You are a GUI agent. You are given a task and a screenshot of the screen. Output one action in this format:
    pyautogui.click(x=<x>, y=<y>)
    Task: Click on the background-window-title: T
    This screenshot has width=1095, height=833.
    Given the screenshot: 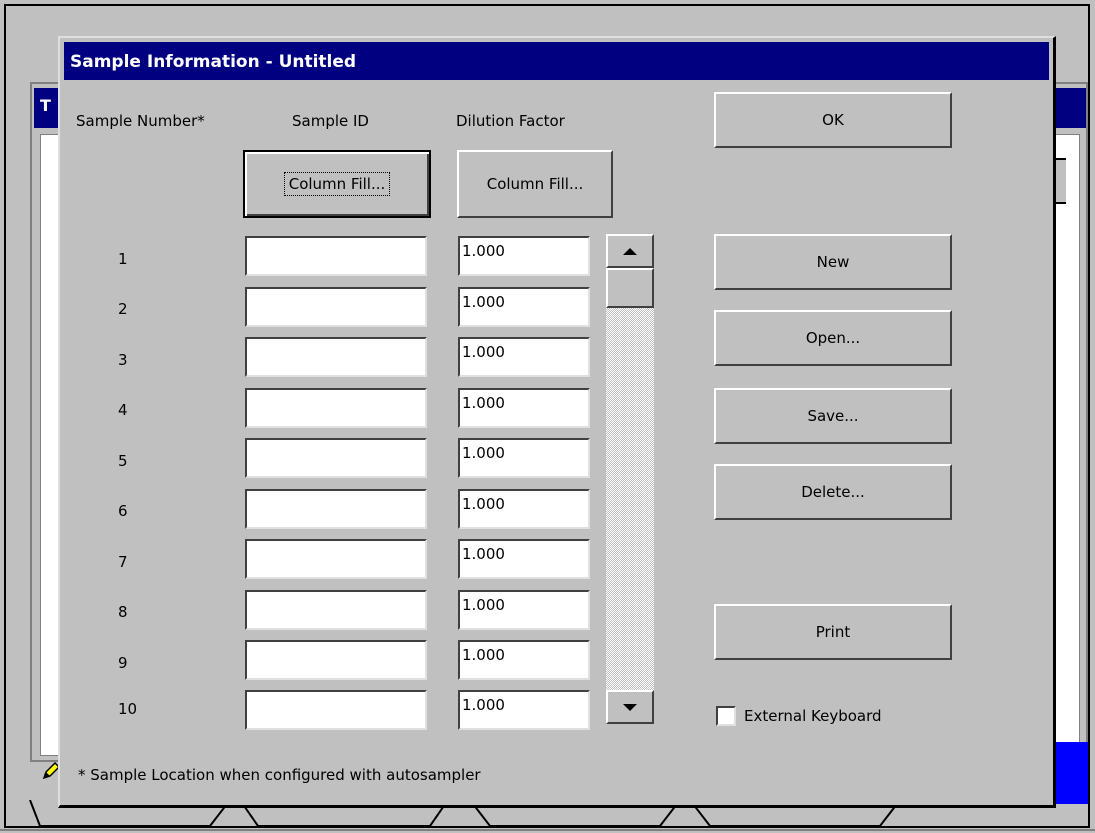 What is the action you would take?
    pyautogui.click(x=45, y=105)
    